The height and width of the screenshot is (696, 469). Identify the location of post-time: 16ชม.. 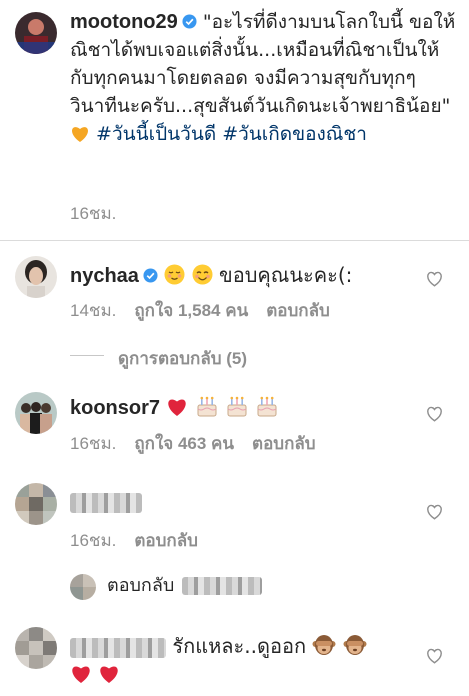
(93, 213).